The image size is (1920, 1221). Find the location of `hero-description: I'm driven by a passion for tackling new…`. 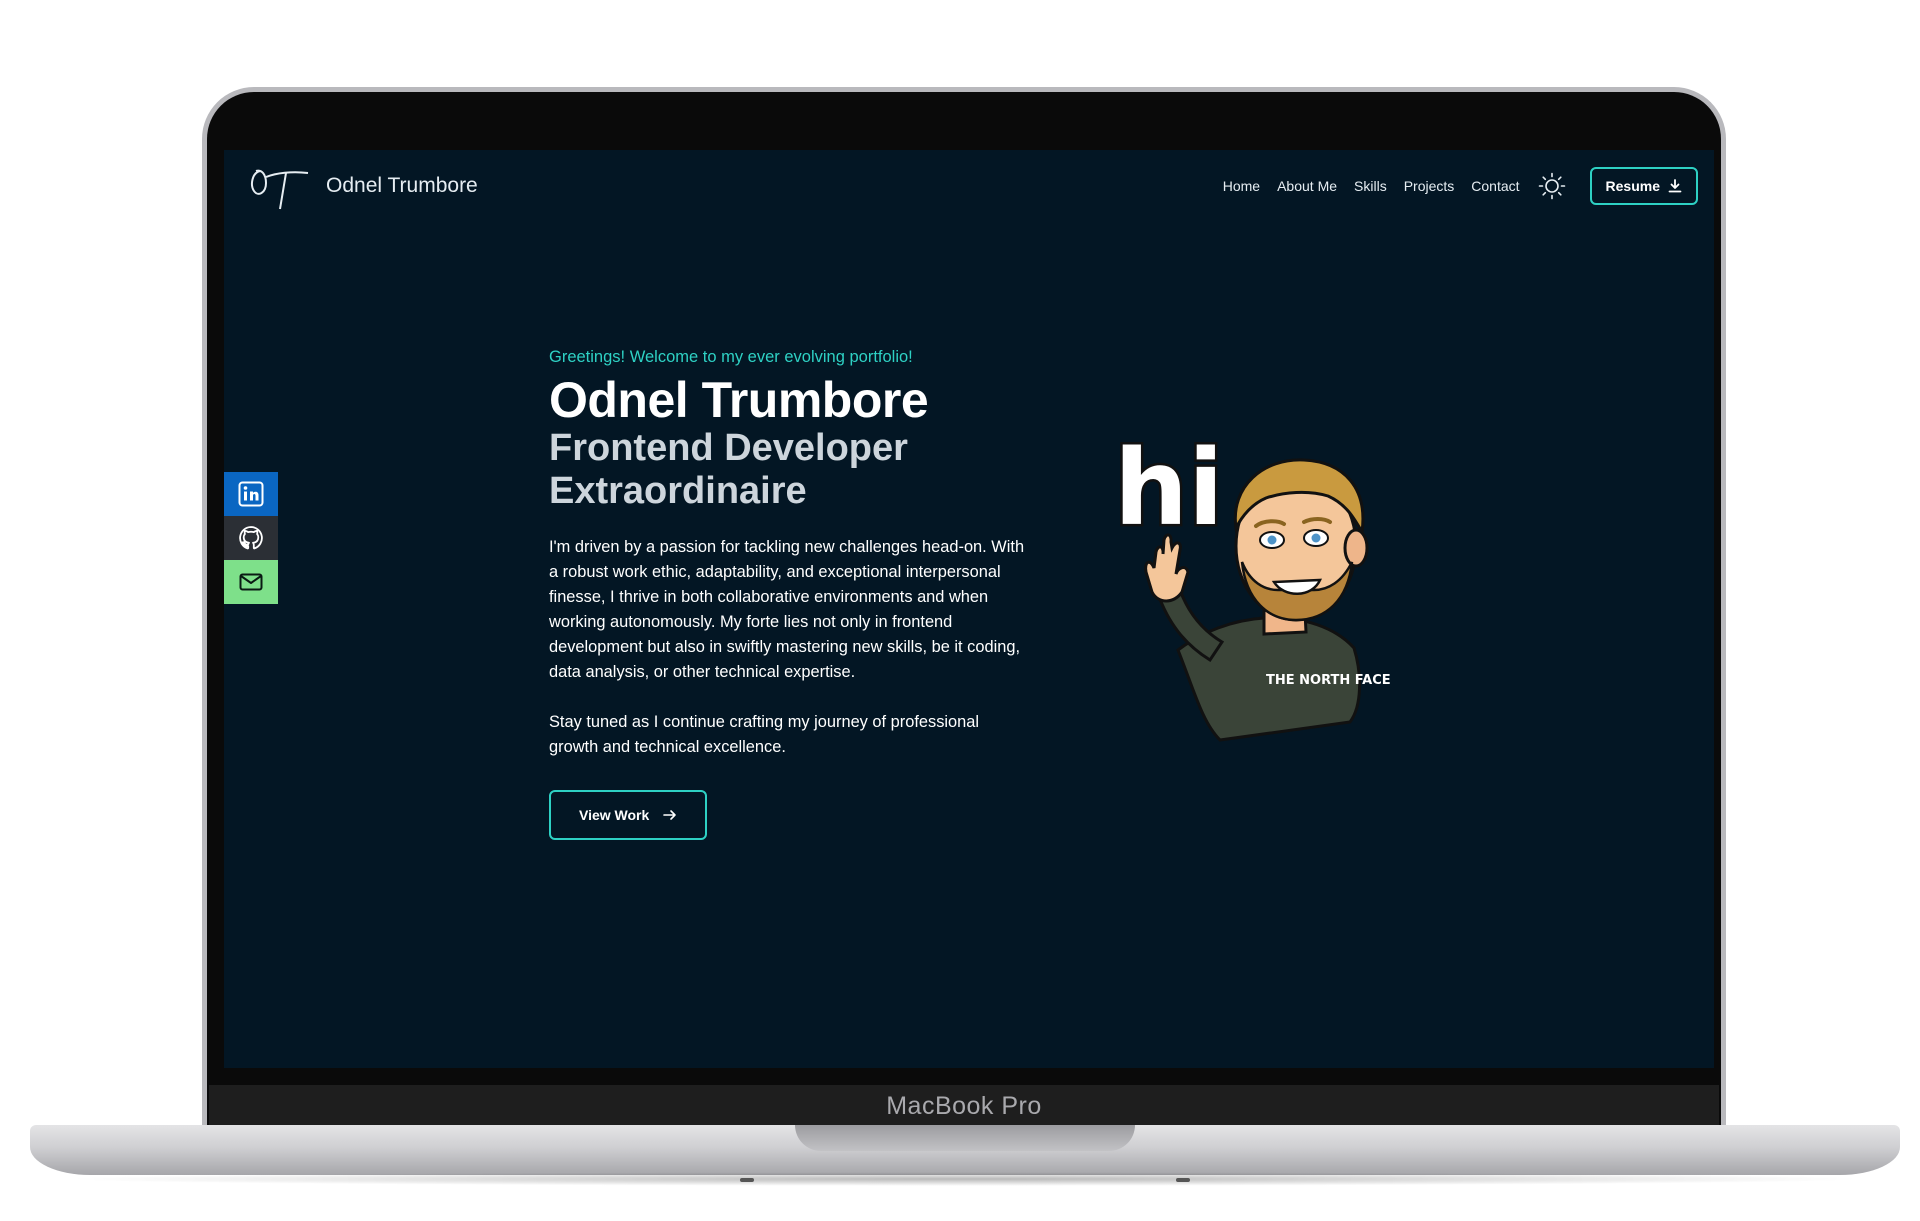

hero-description: I'm driven by a passion for tackling new… is located at coordinates (787, 609).